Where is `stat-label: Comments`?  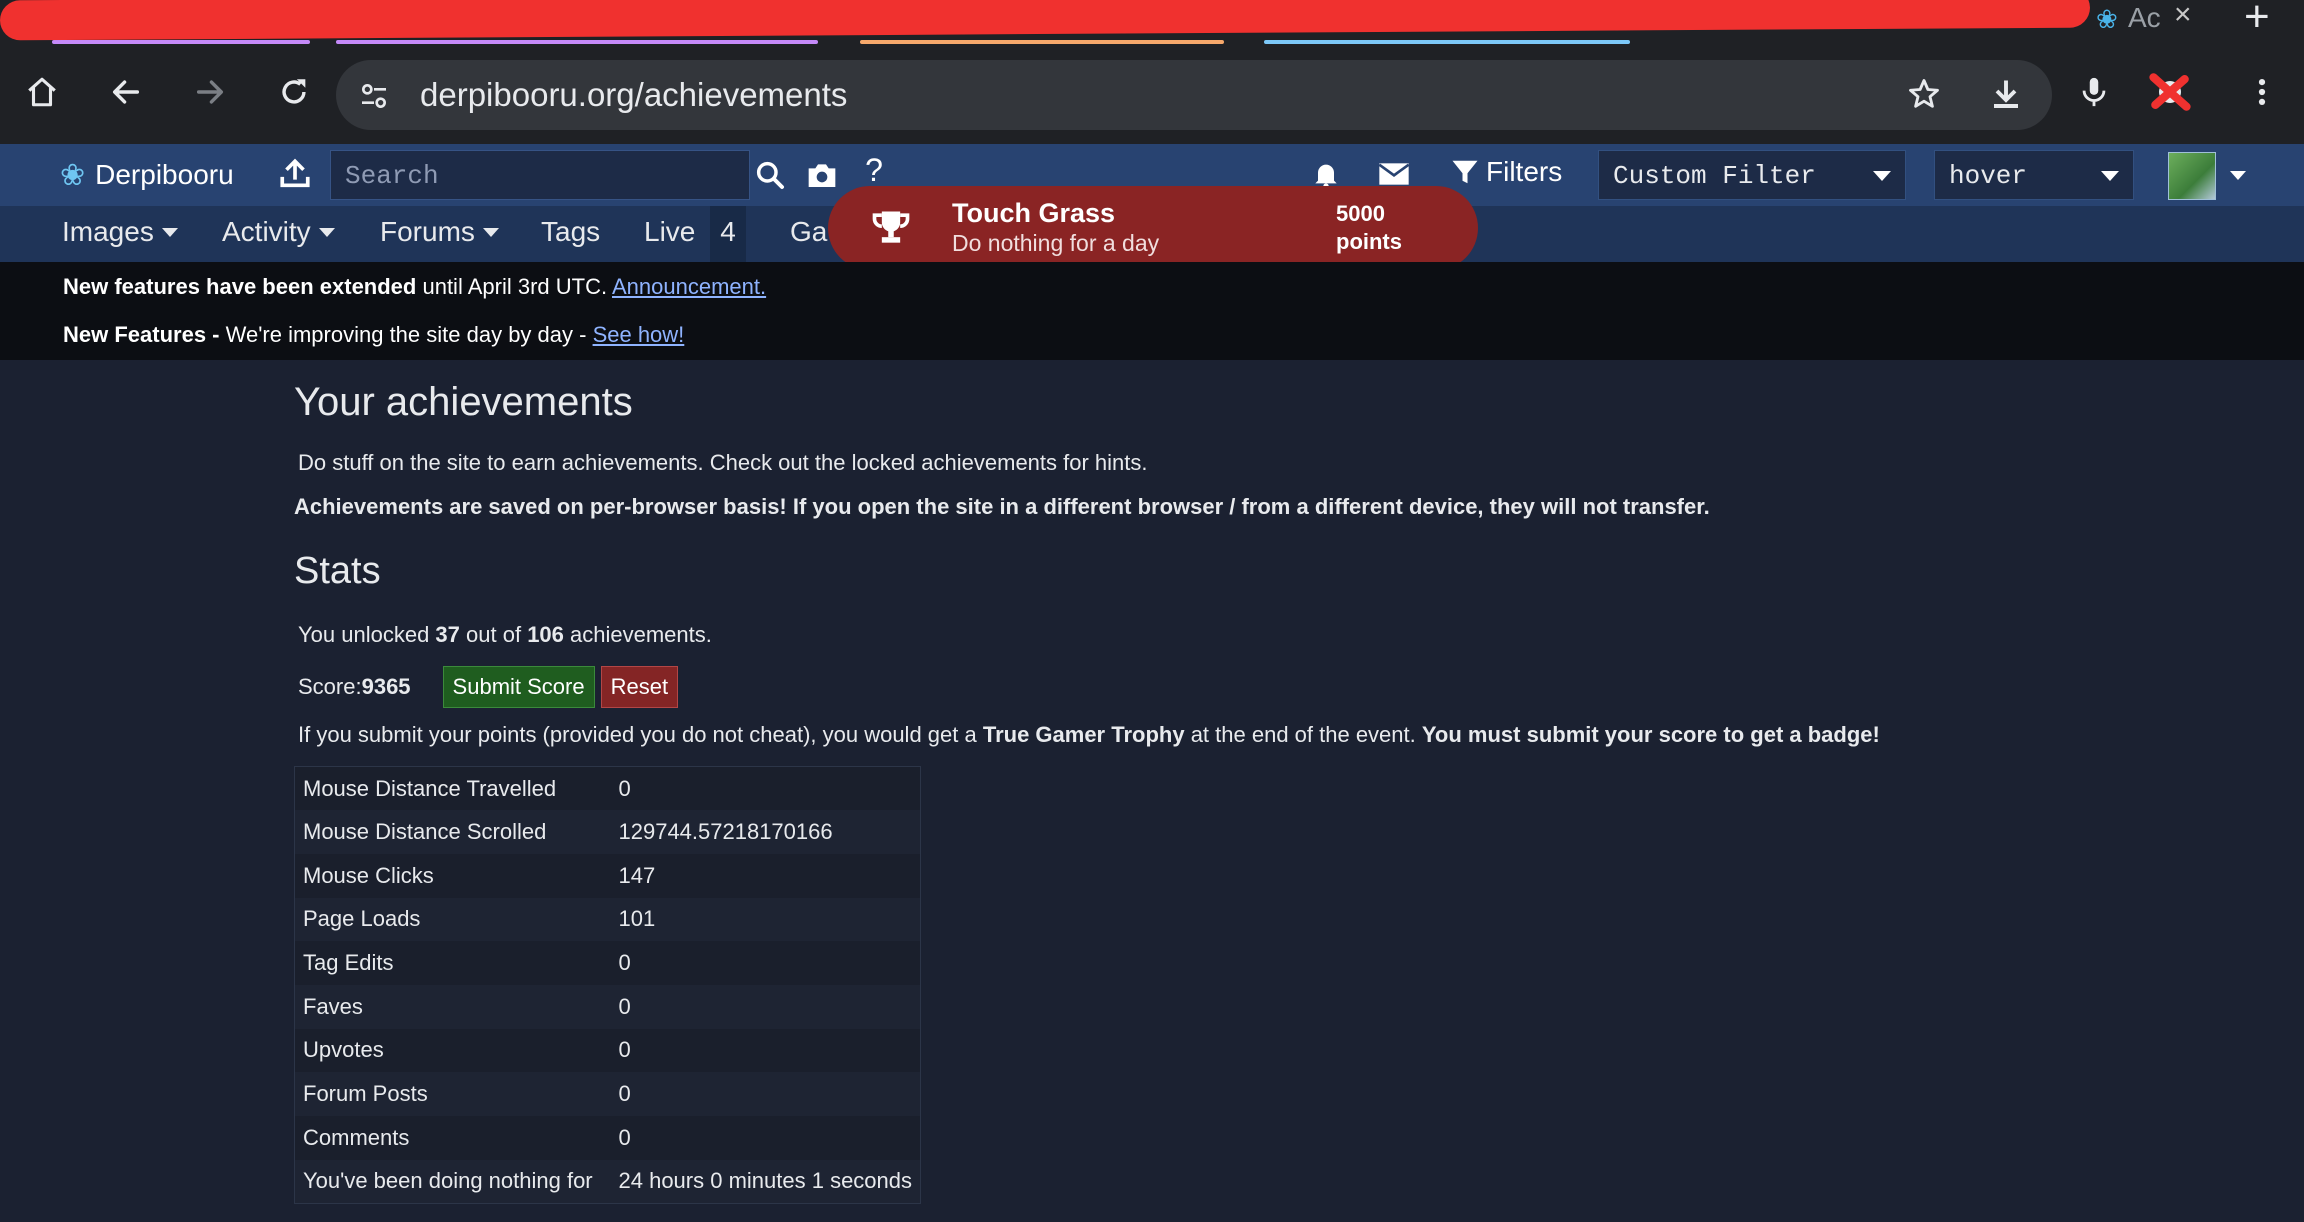
stat-label: Comments is located at coordinates (356, 1137).